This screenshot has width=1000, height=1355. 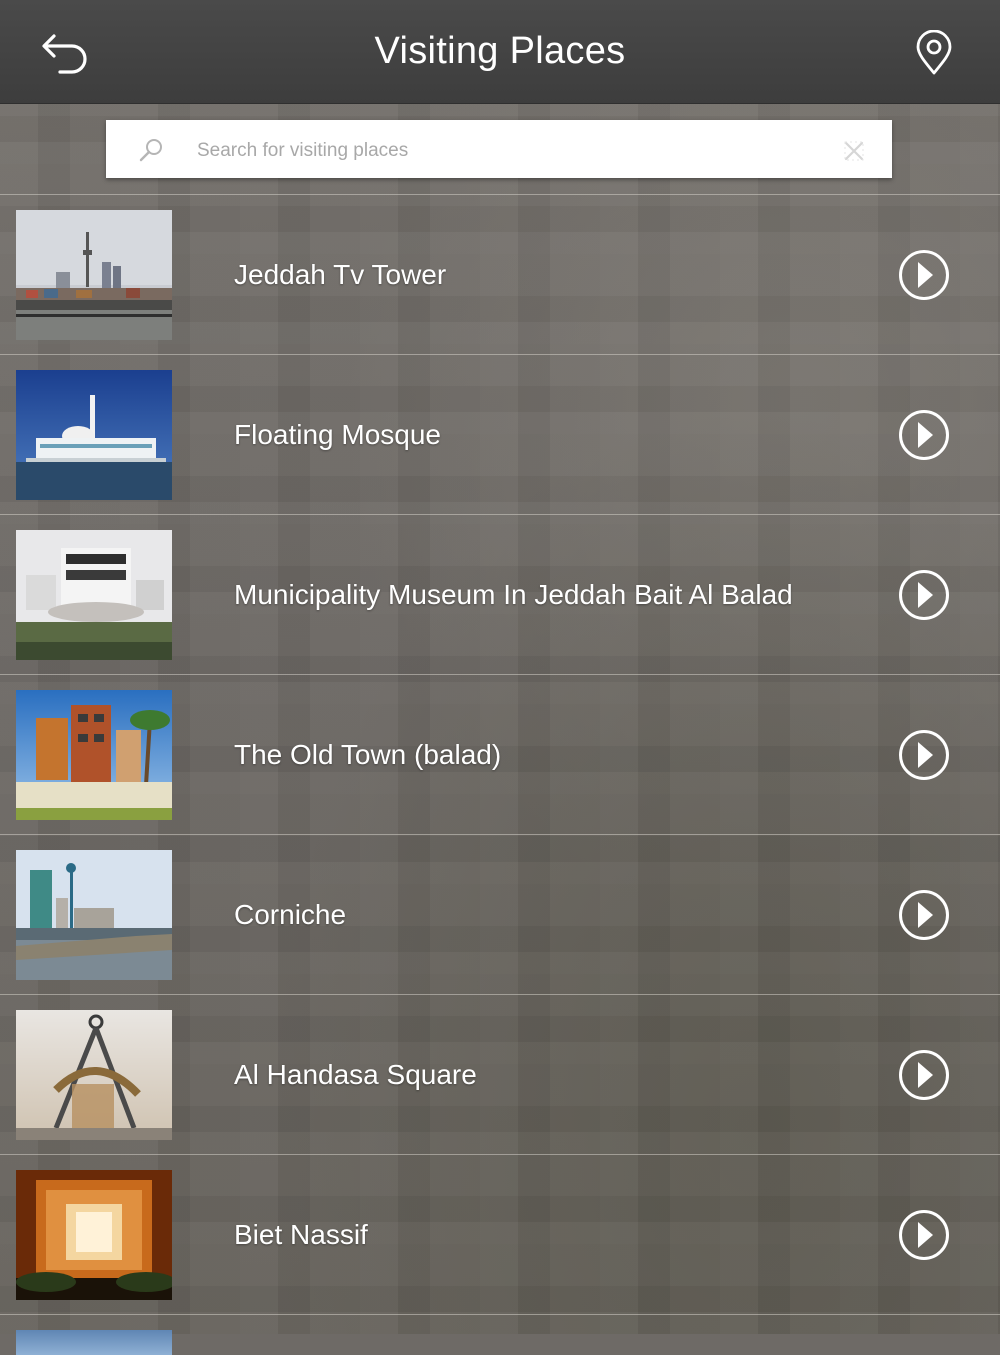 I want to click on search-input, so click(x=507, y=151).